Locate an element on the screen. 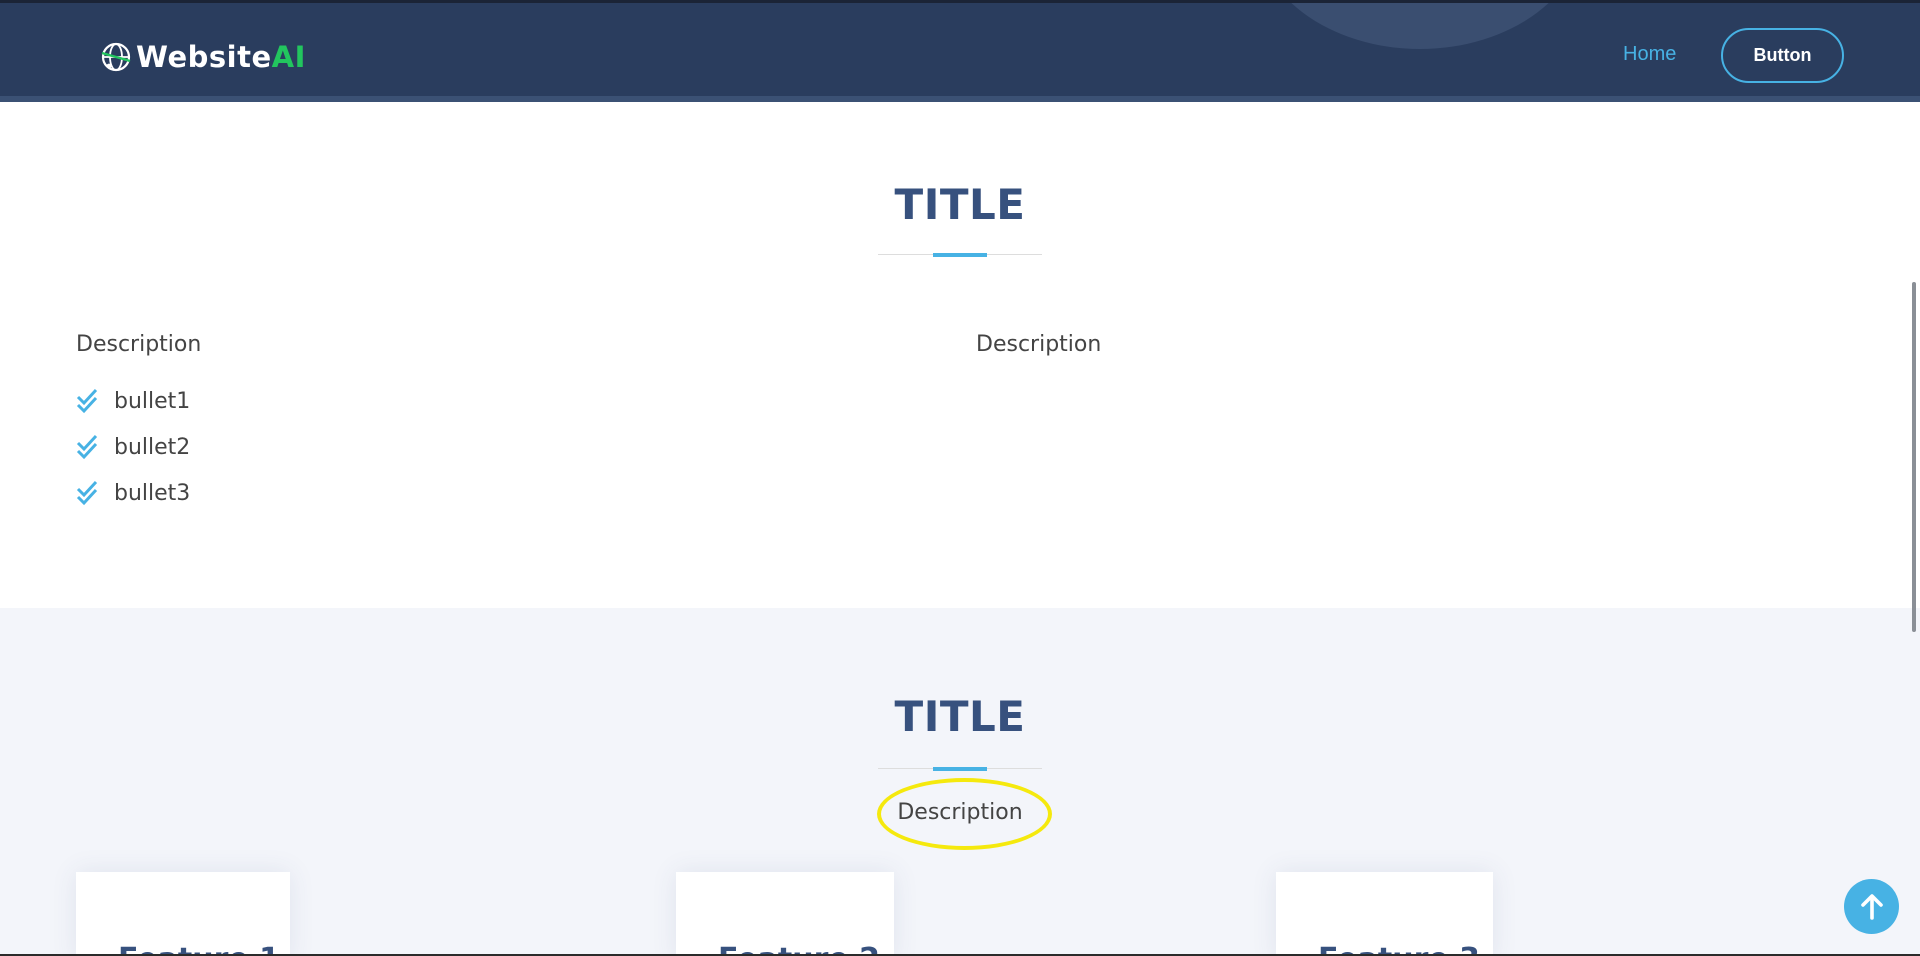 This screenshot has width=1920, height=956. logo-text: WebsiteAI is located at coordinates (221, 57).